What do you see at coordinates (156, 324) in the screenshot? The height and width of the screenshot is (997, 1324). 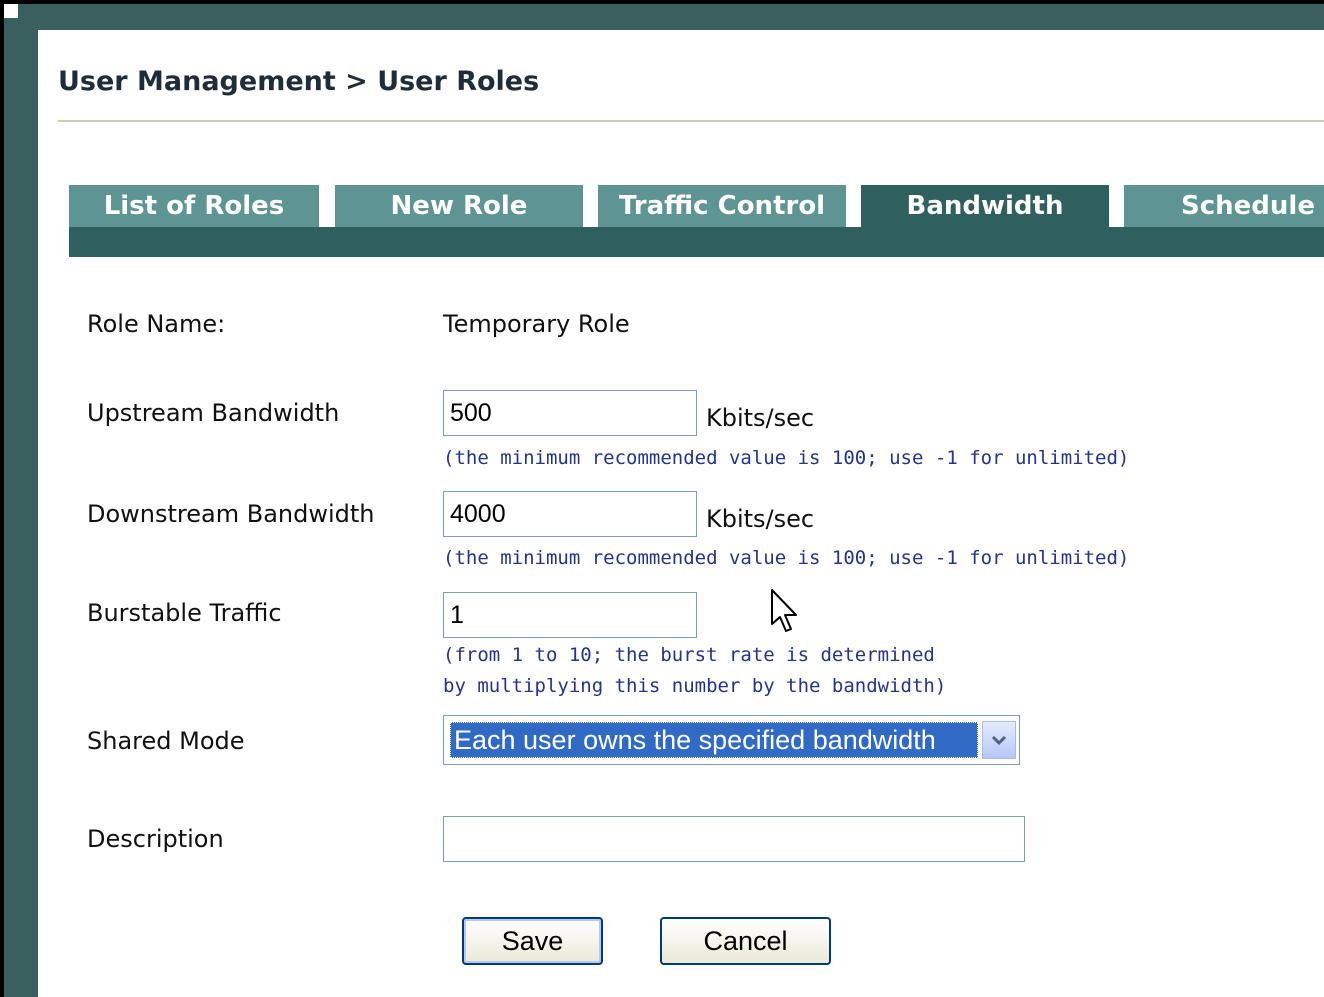 I see `role-name-label: Role Name:` at bounding box center [156, 324].